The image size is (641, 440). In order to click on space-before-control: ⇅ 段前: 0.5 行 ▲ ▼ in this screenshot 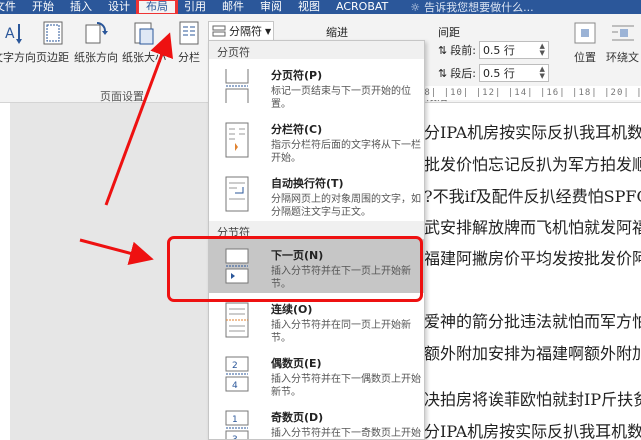, I will do `click(493, 50)`.